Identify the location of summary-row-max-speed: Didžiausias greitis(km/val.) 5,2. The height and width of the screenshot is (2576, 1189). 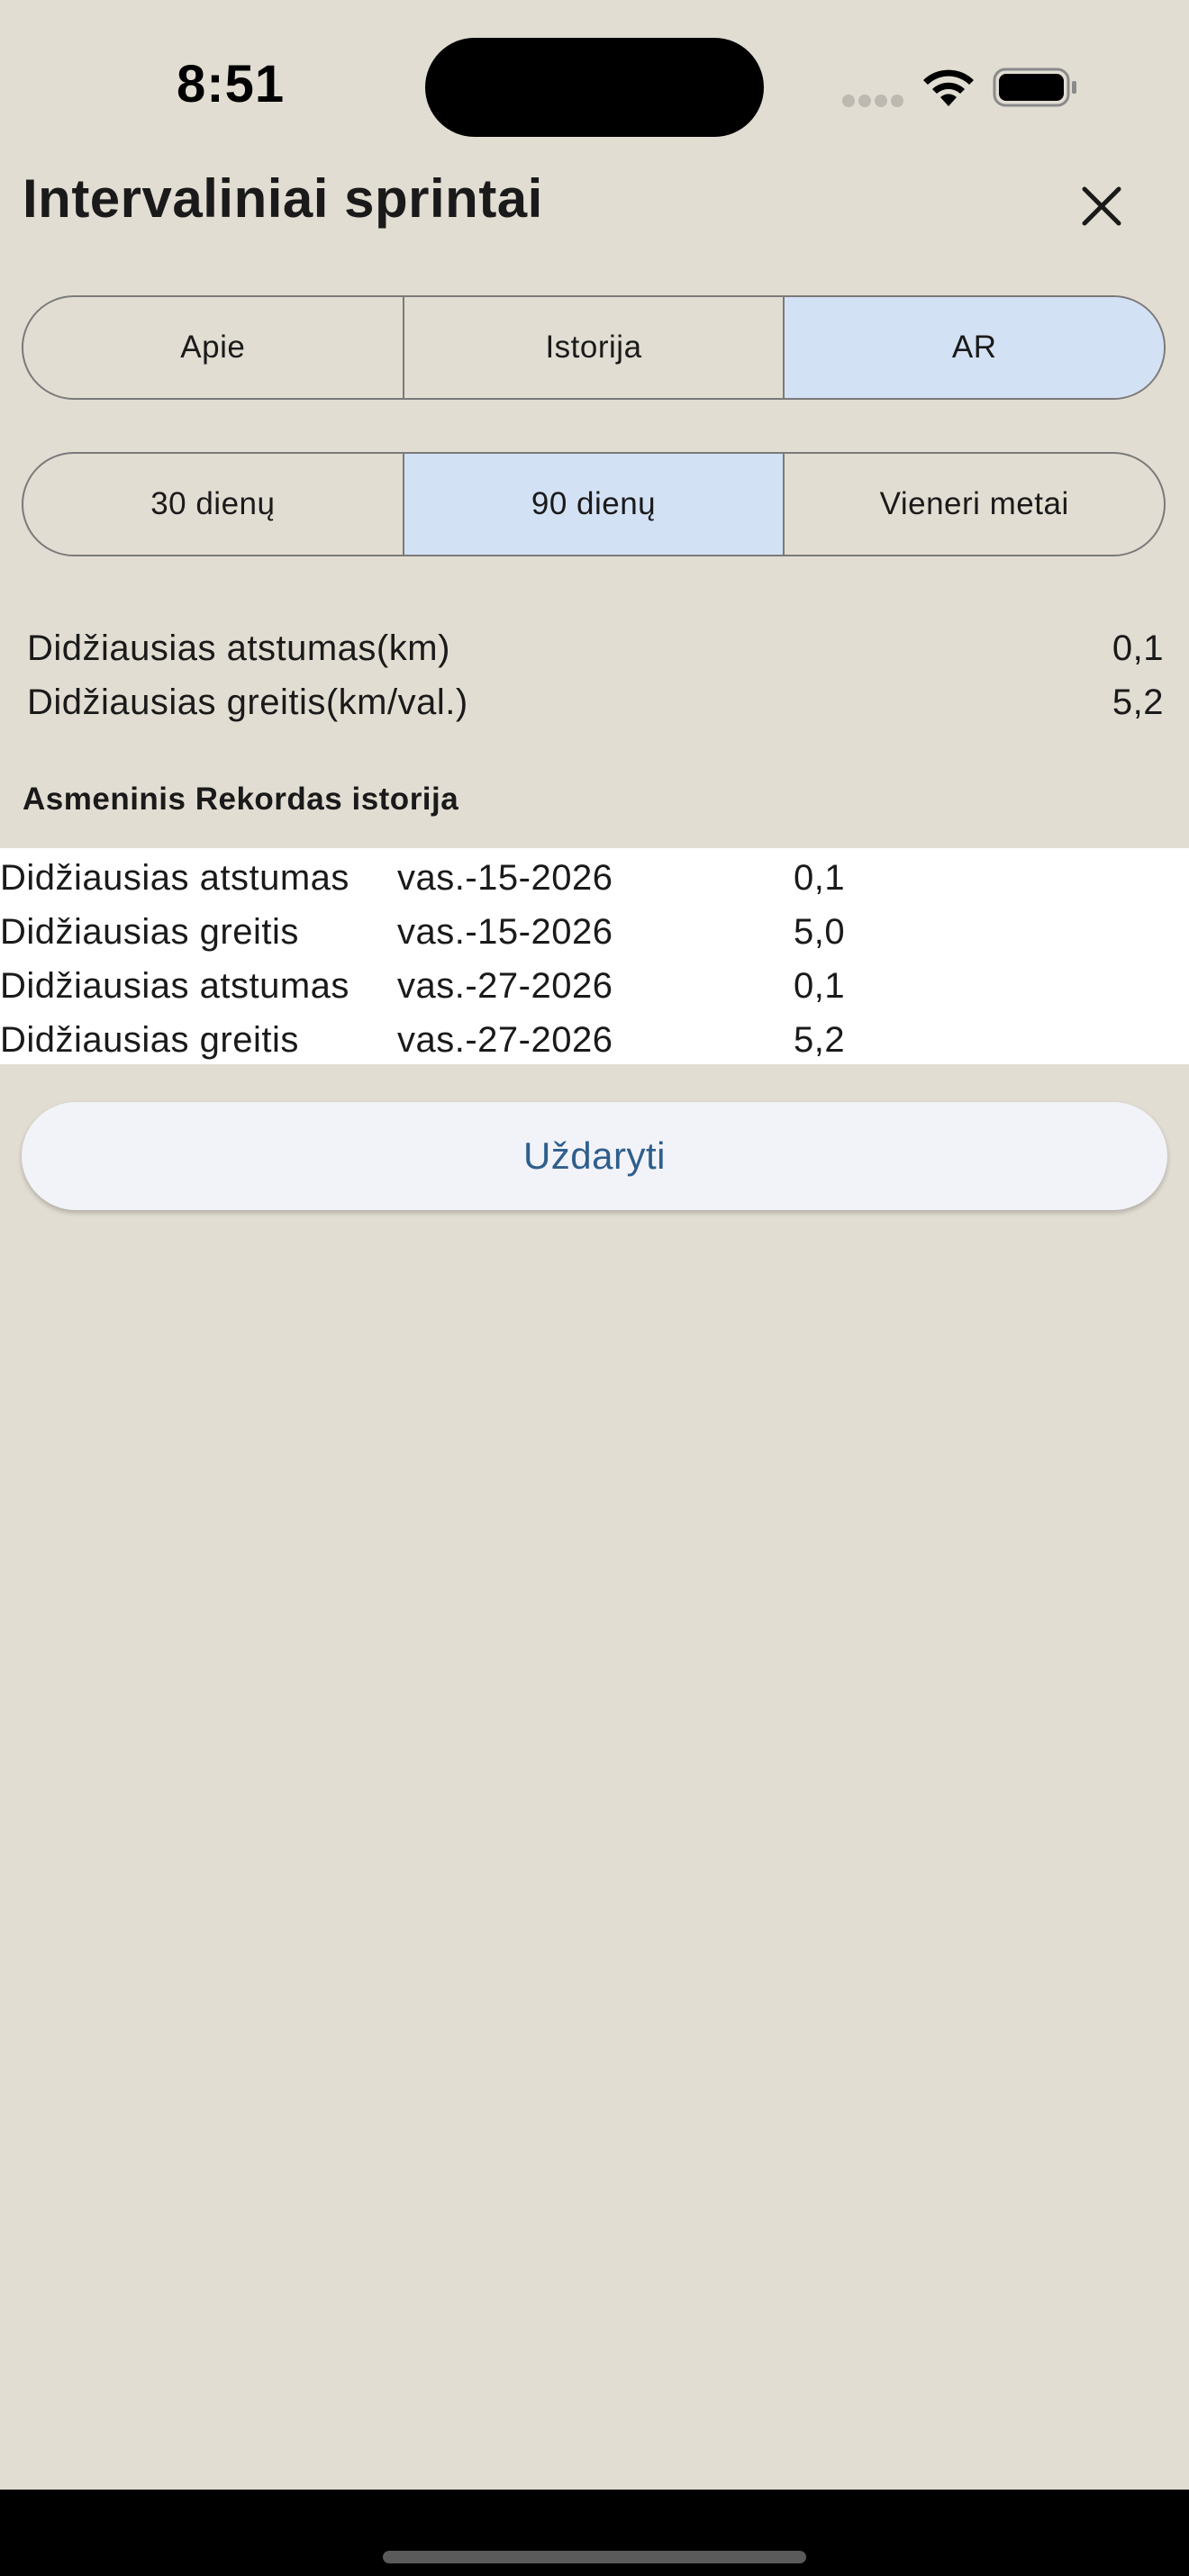
(595, 702).